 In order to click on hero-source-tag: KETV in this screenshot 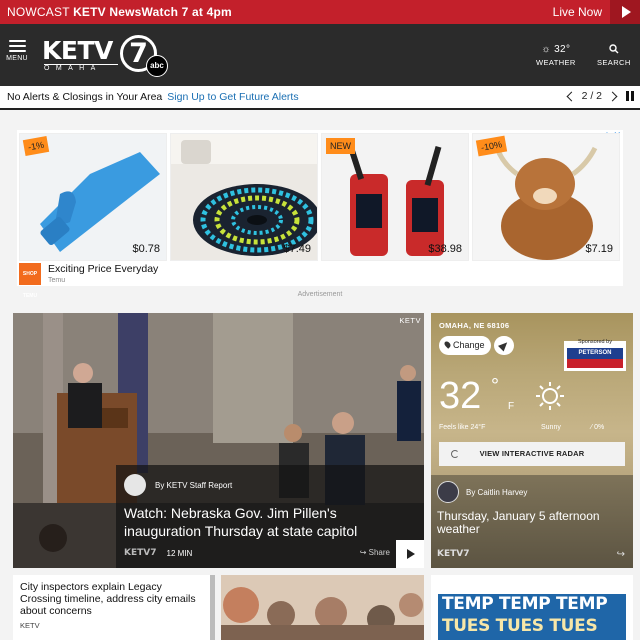, I will do `click(410, 320)`.